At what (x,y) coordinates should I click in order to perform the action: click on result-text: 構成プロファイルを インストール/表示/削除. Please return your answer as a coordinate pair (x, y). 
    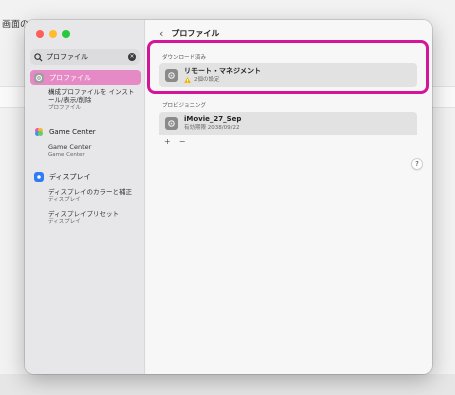
    Looking at the image, I should click on (91, 96).